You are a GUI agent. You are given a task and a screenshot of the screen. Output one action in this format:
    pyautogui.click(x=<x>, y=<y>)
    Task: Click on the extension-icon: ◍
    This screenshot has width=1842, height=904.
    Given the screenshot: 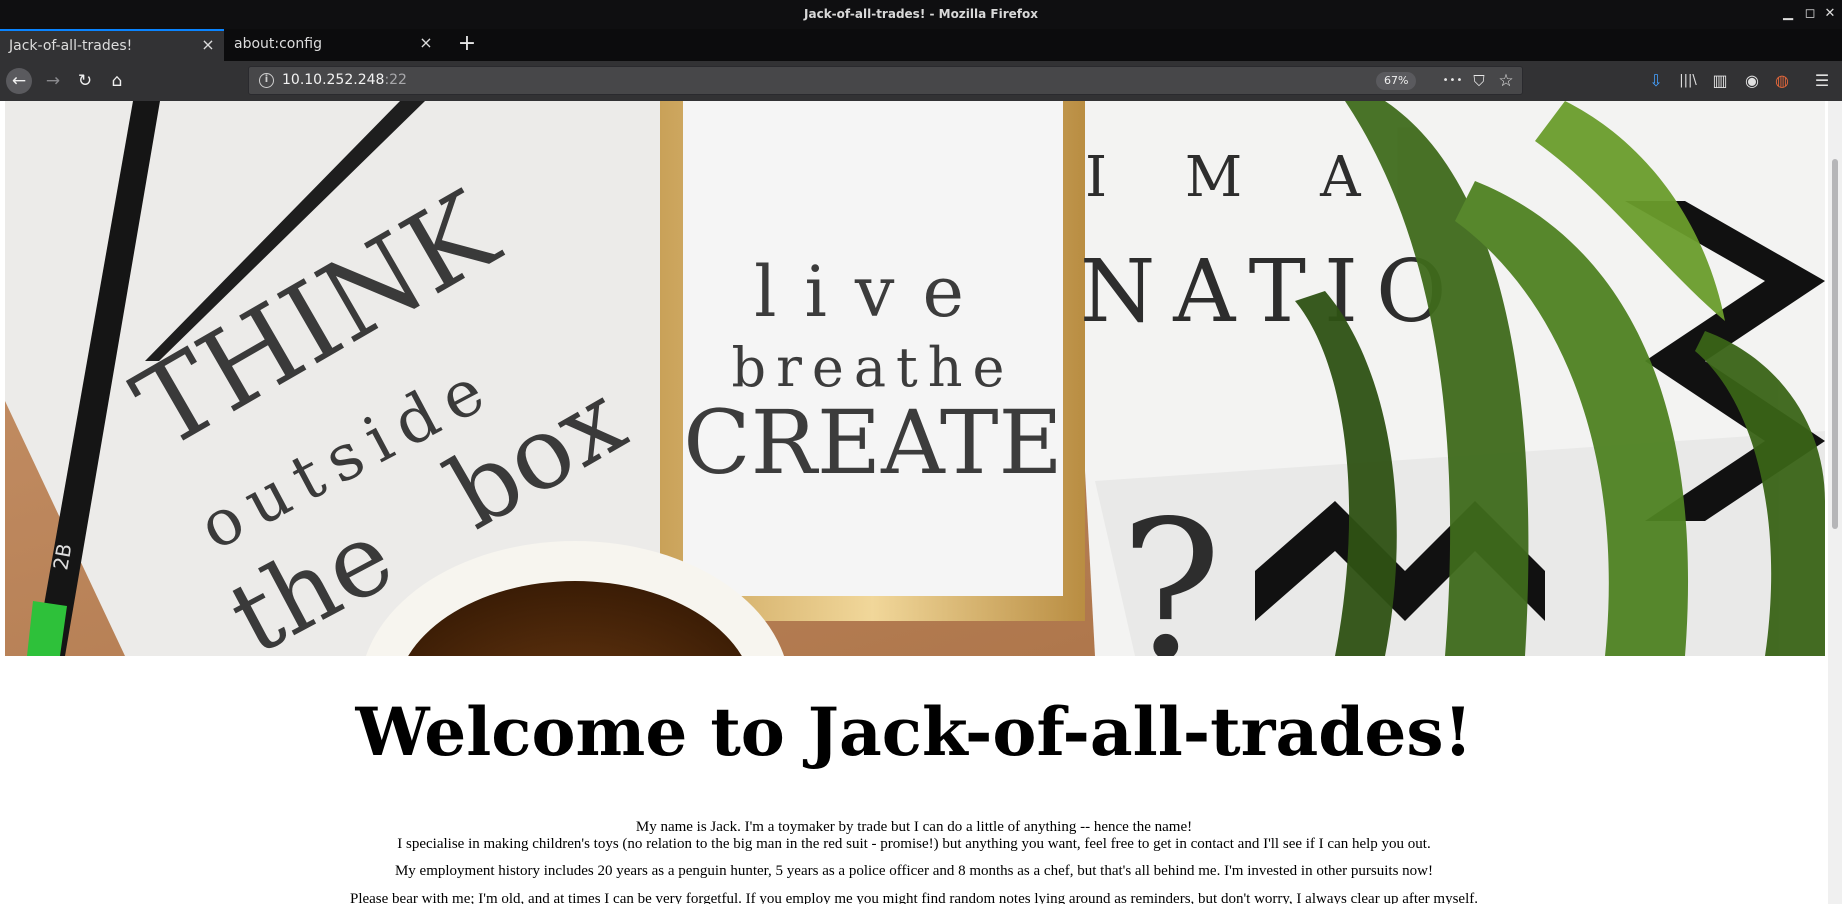 What is the action you would take?
    pyautogui.click(x=1782, y=81)
    